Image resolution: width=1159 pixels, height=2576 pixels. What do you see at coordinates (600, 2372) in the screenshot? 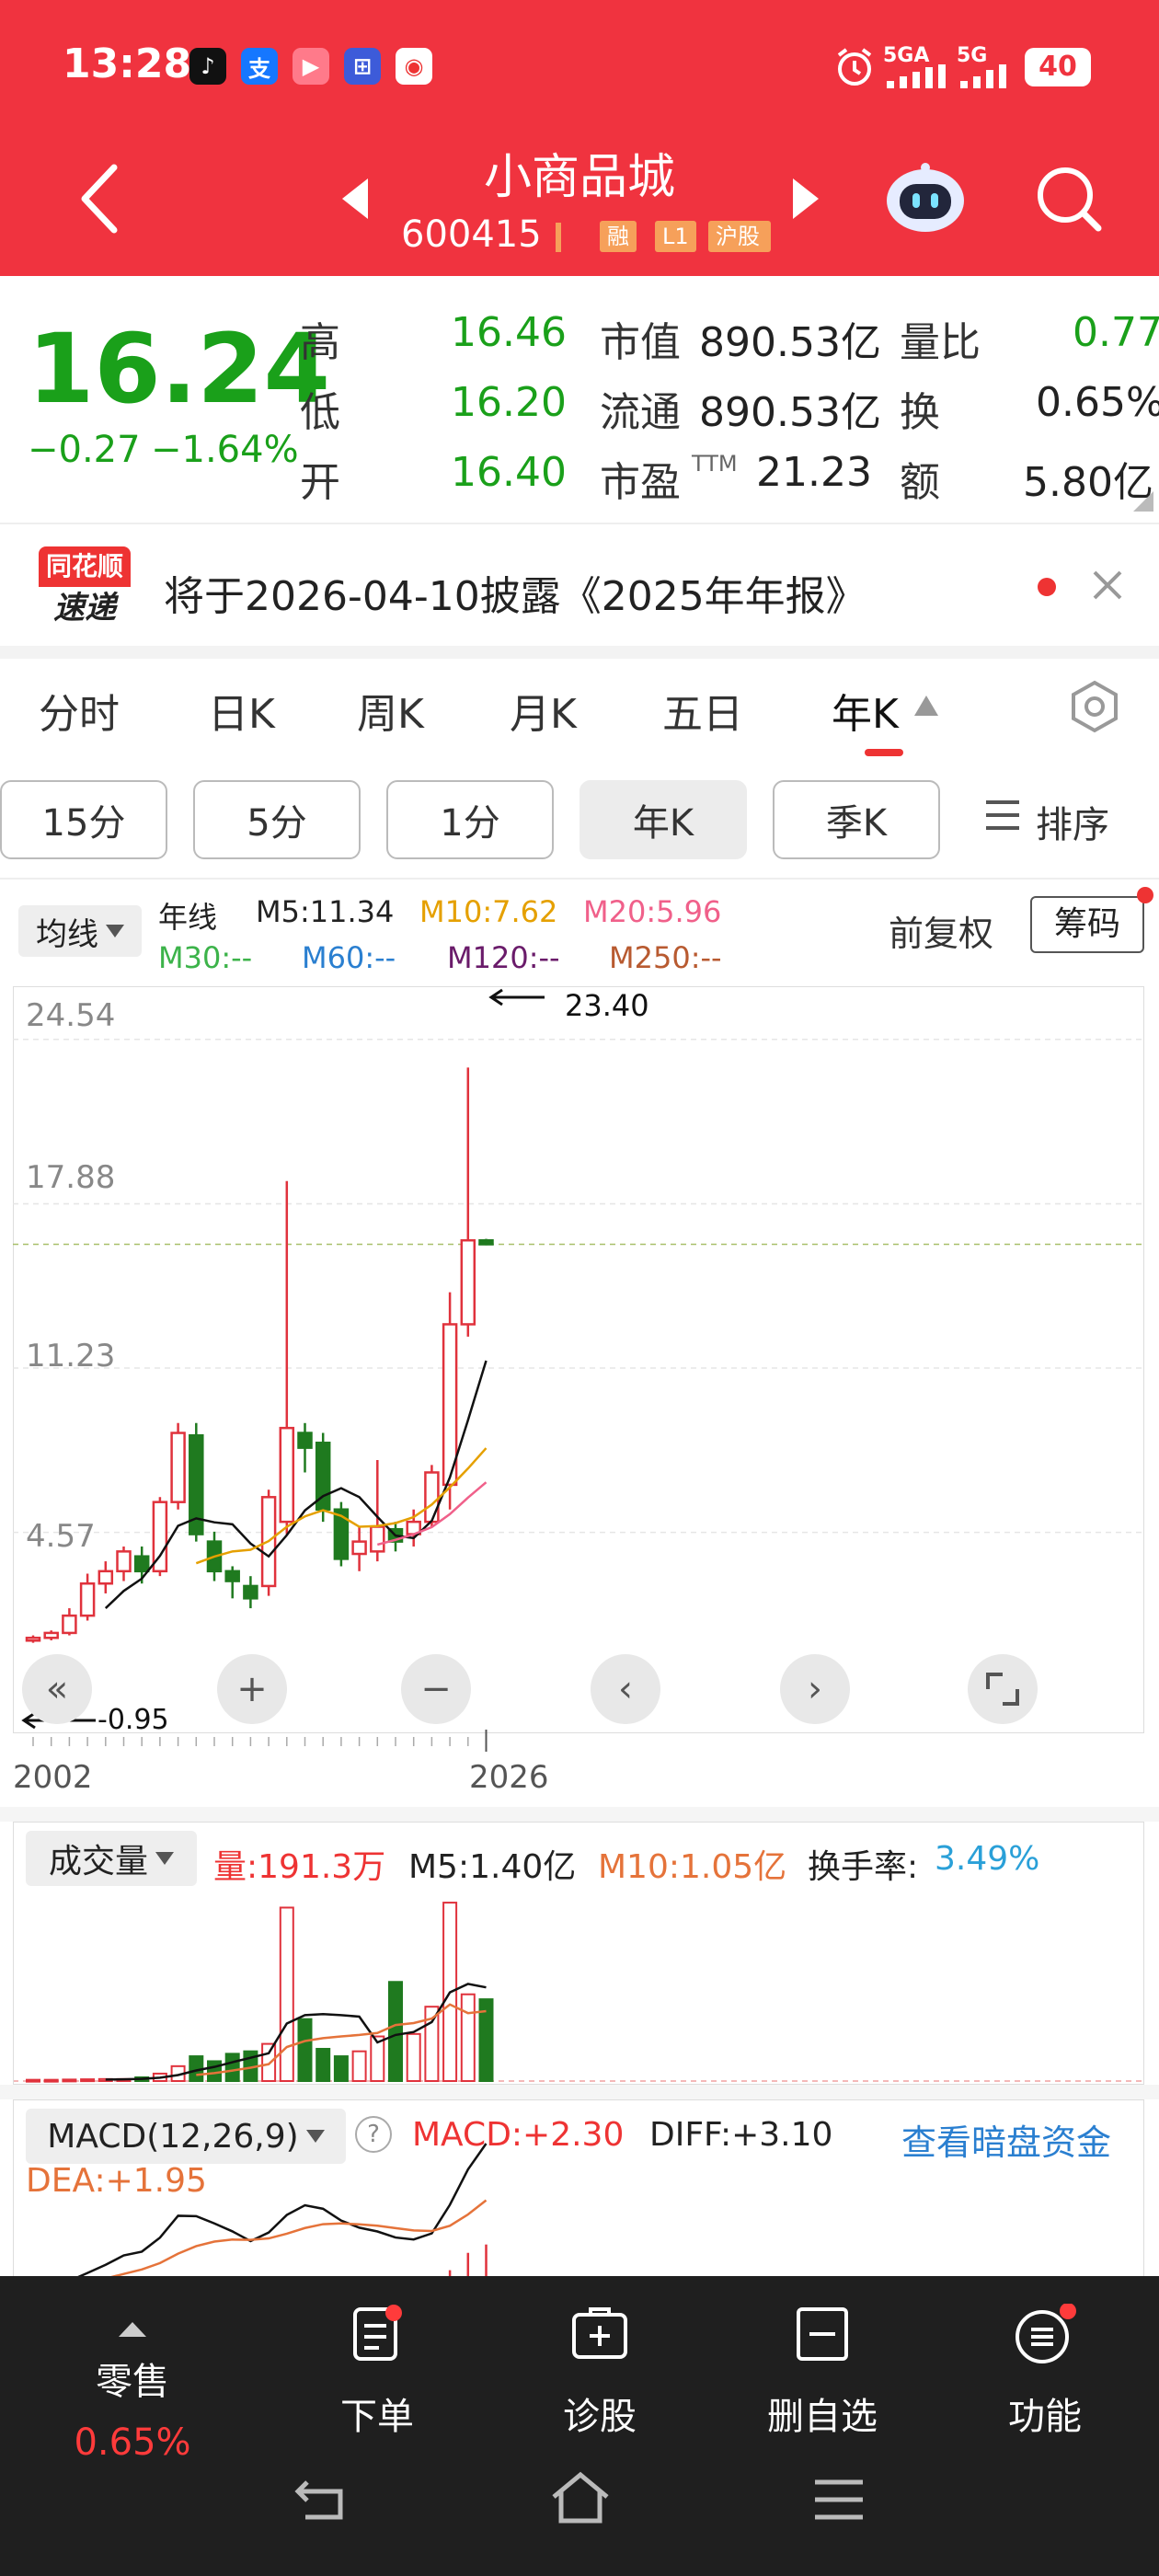
I see `diagnose-button: 诊股` at bounding box center [600, 2372].